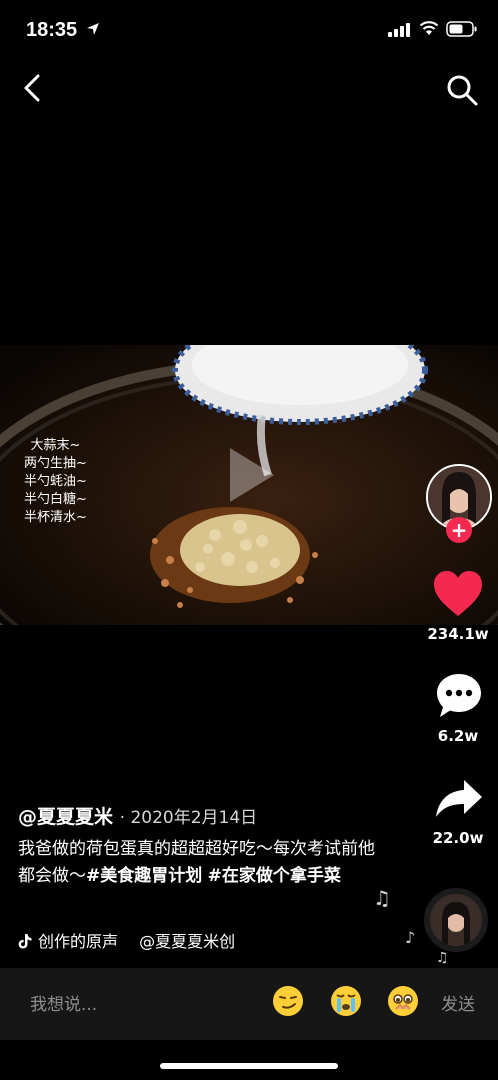 The height and width of the screenshot is (1080, 498). I want to click on author-line: @夏夏夏米 · 2020年2月14日, so click(137, 815).